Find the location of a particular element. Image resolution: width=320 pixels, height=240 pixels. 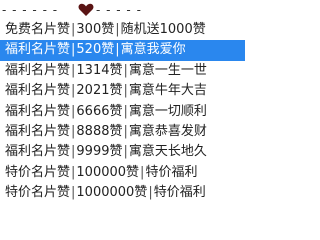

item-count: 1314赞 is located at coordinates (99, 70).